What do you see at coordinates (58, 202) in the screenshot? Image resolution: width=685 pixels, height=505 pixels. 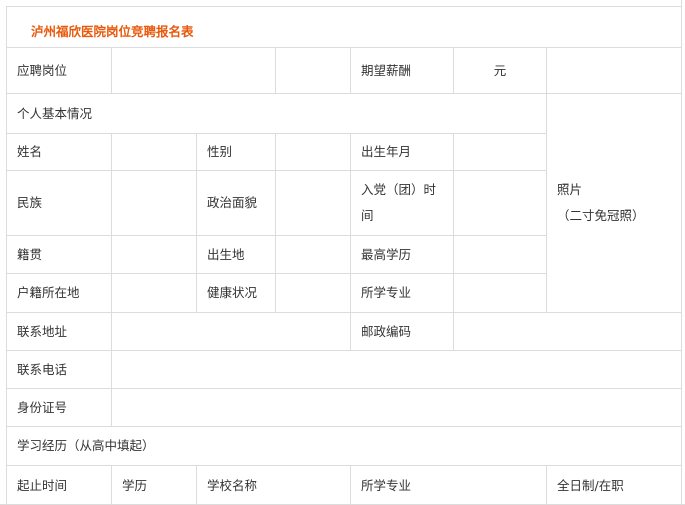 I see `ethnicity-label: 民族` at bounding box center [58, 202].